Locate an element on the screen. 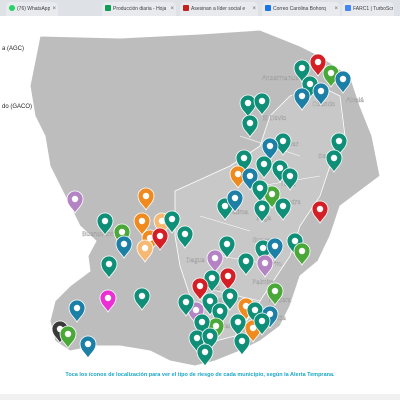 The width and height of the screenshot is (400, 400). turboscribe-icon is located at coordinates (348, 8).